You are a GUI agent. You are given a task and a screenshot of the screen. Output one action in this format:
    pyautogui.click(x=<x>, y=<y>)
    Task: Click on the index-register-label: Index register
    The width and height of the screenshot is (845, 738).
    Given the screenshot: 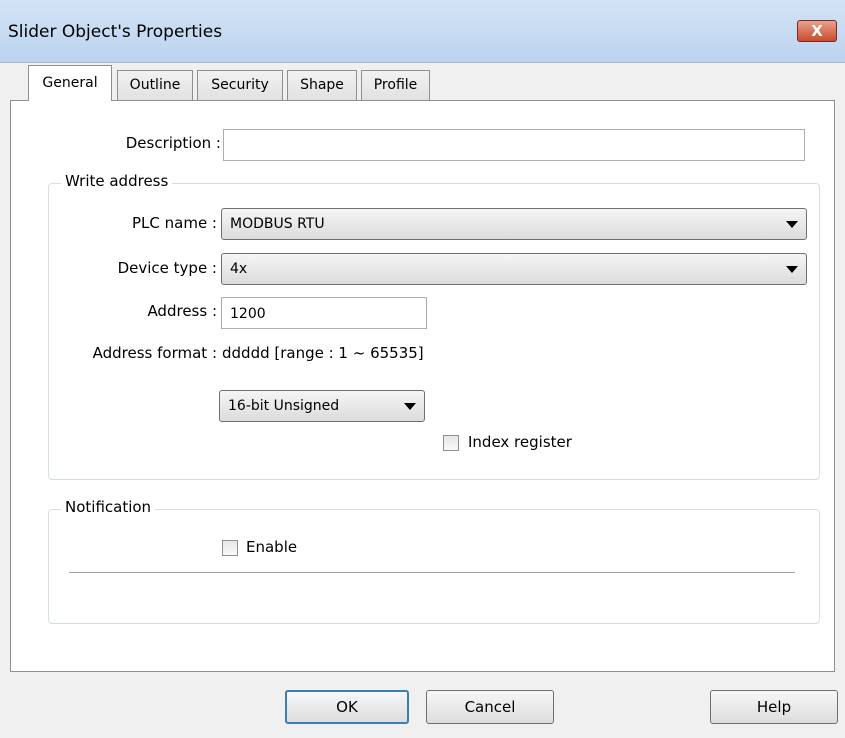 What is the action you would take?
    pyautogui.click(x=520, y=442)
    